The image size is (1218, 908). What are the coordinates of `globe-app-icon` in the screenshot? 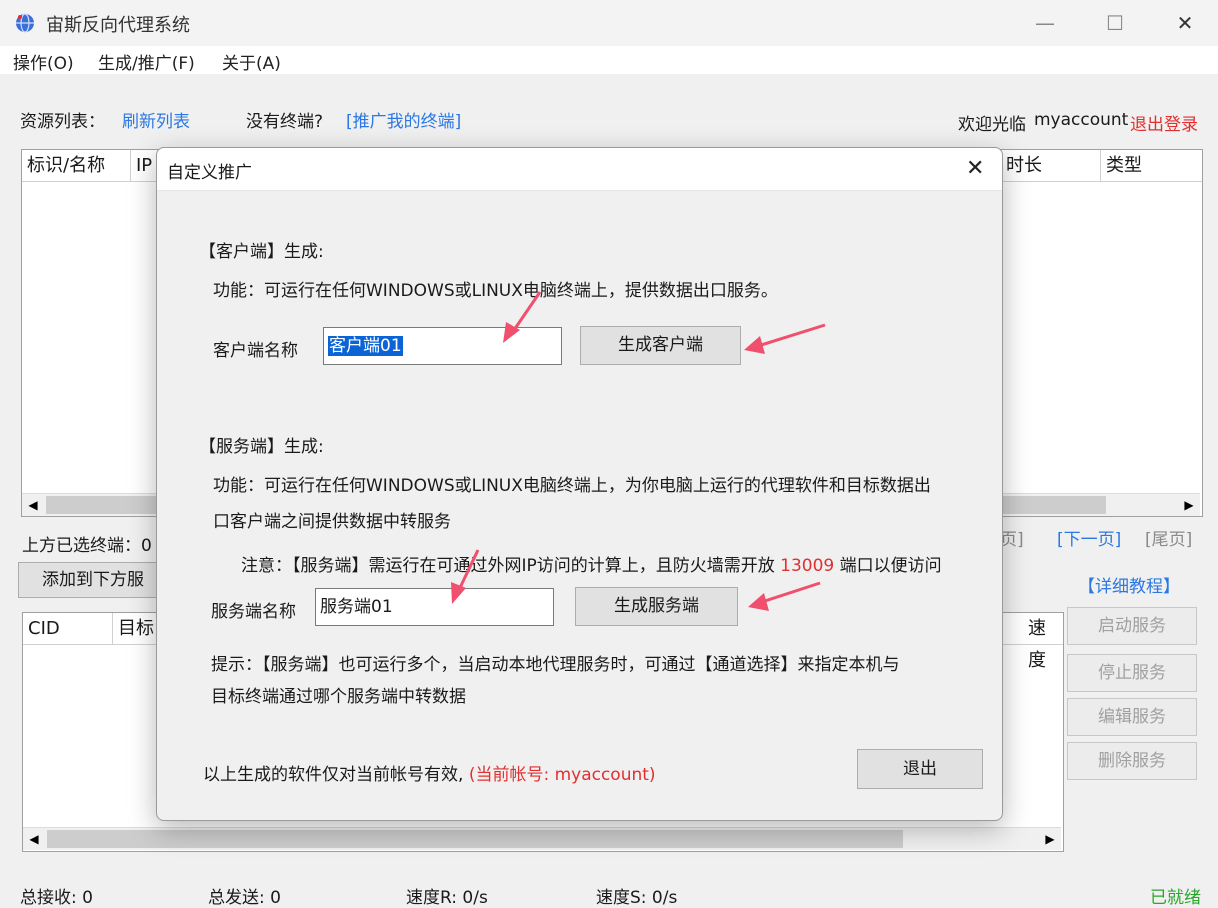 It's located at (25, 23).